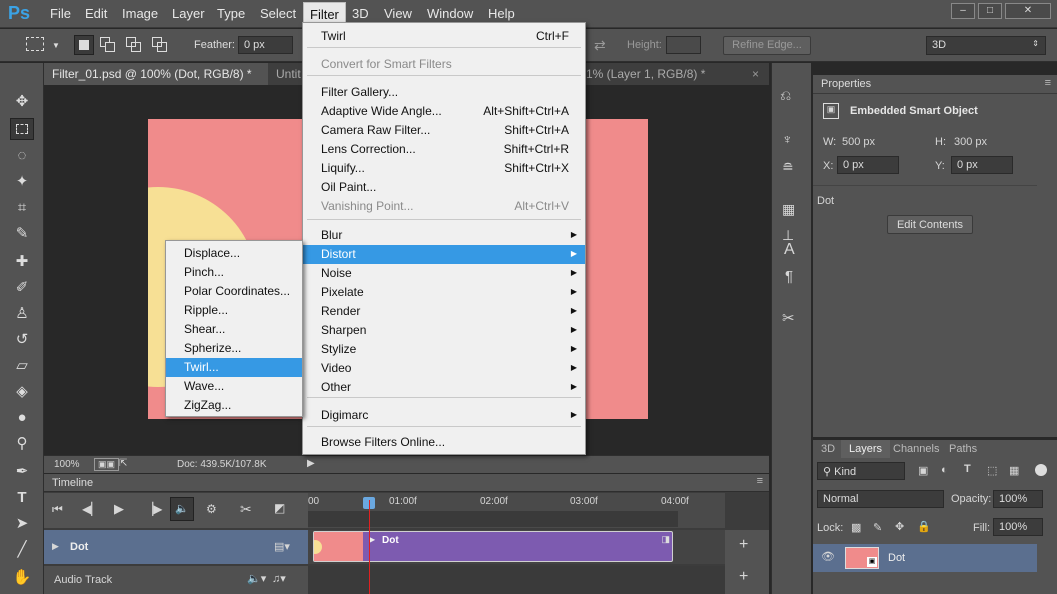  What do you see at coordinates (231, 13) in the screenshot?
I see `menu-type: Type` at bounding box center [231, 13].